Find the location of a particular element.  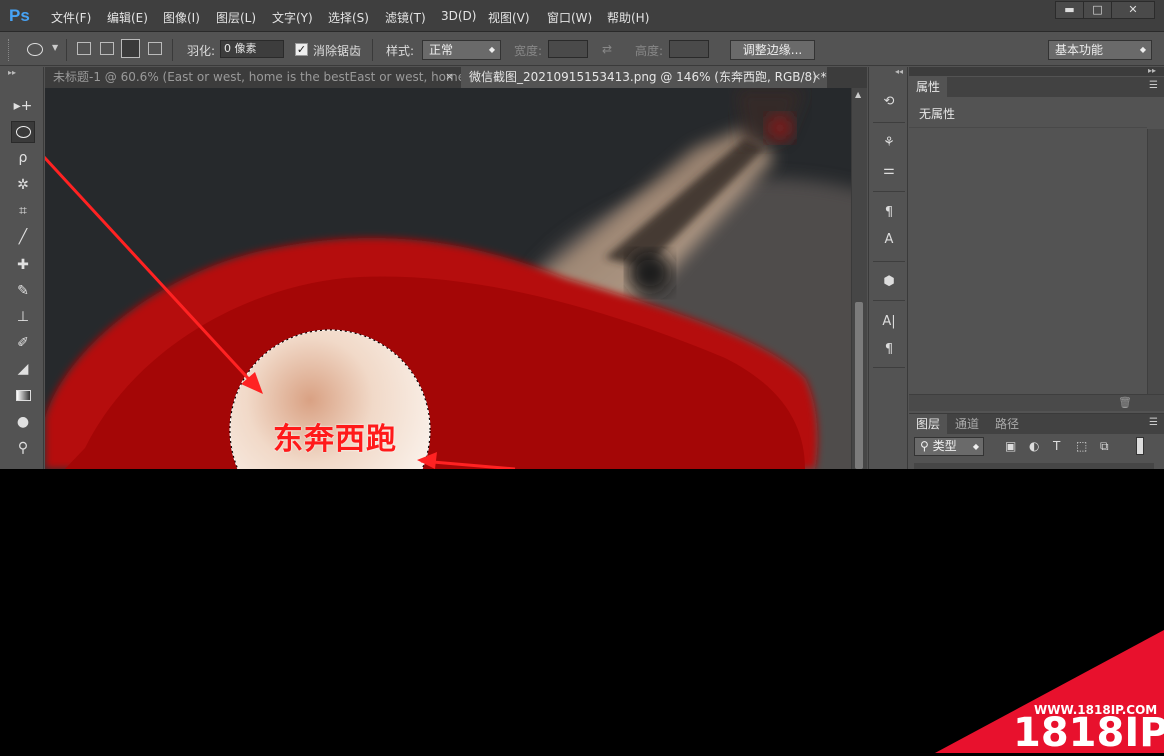

layers-menu-icon: ☰ is located at coordinates (1153, 422).